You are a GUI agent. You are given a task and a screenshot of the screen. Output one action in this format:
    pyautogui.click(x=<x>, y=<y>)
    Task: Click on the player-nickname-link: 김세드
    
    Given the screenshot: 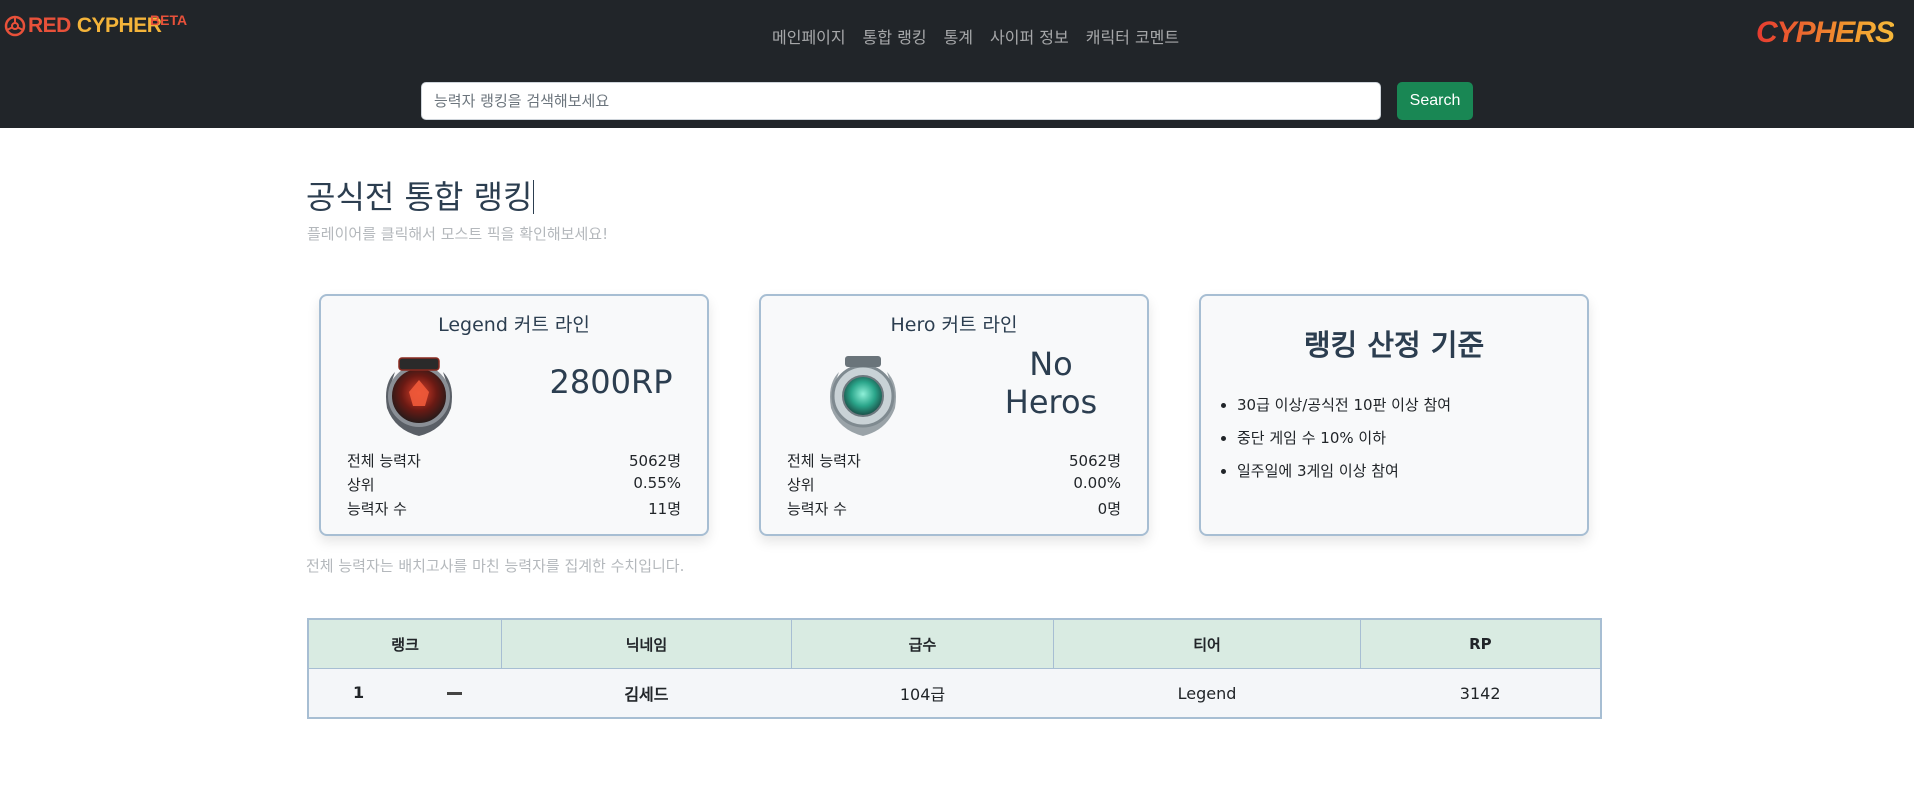 What is the action you would take?
    pyautogui.click(x=646, y=694)
    